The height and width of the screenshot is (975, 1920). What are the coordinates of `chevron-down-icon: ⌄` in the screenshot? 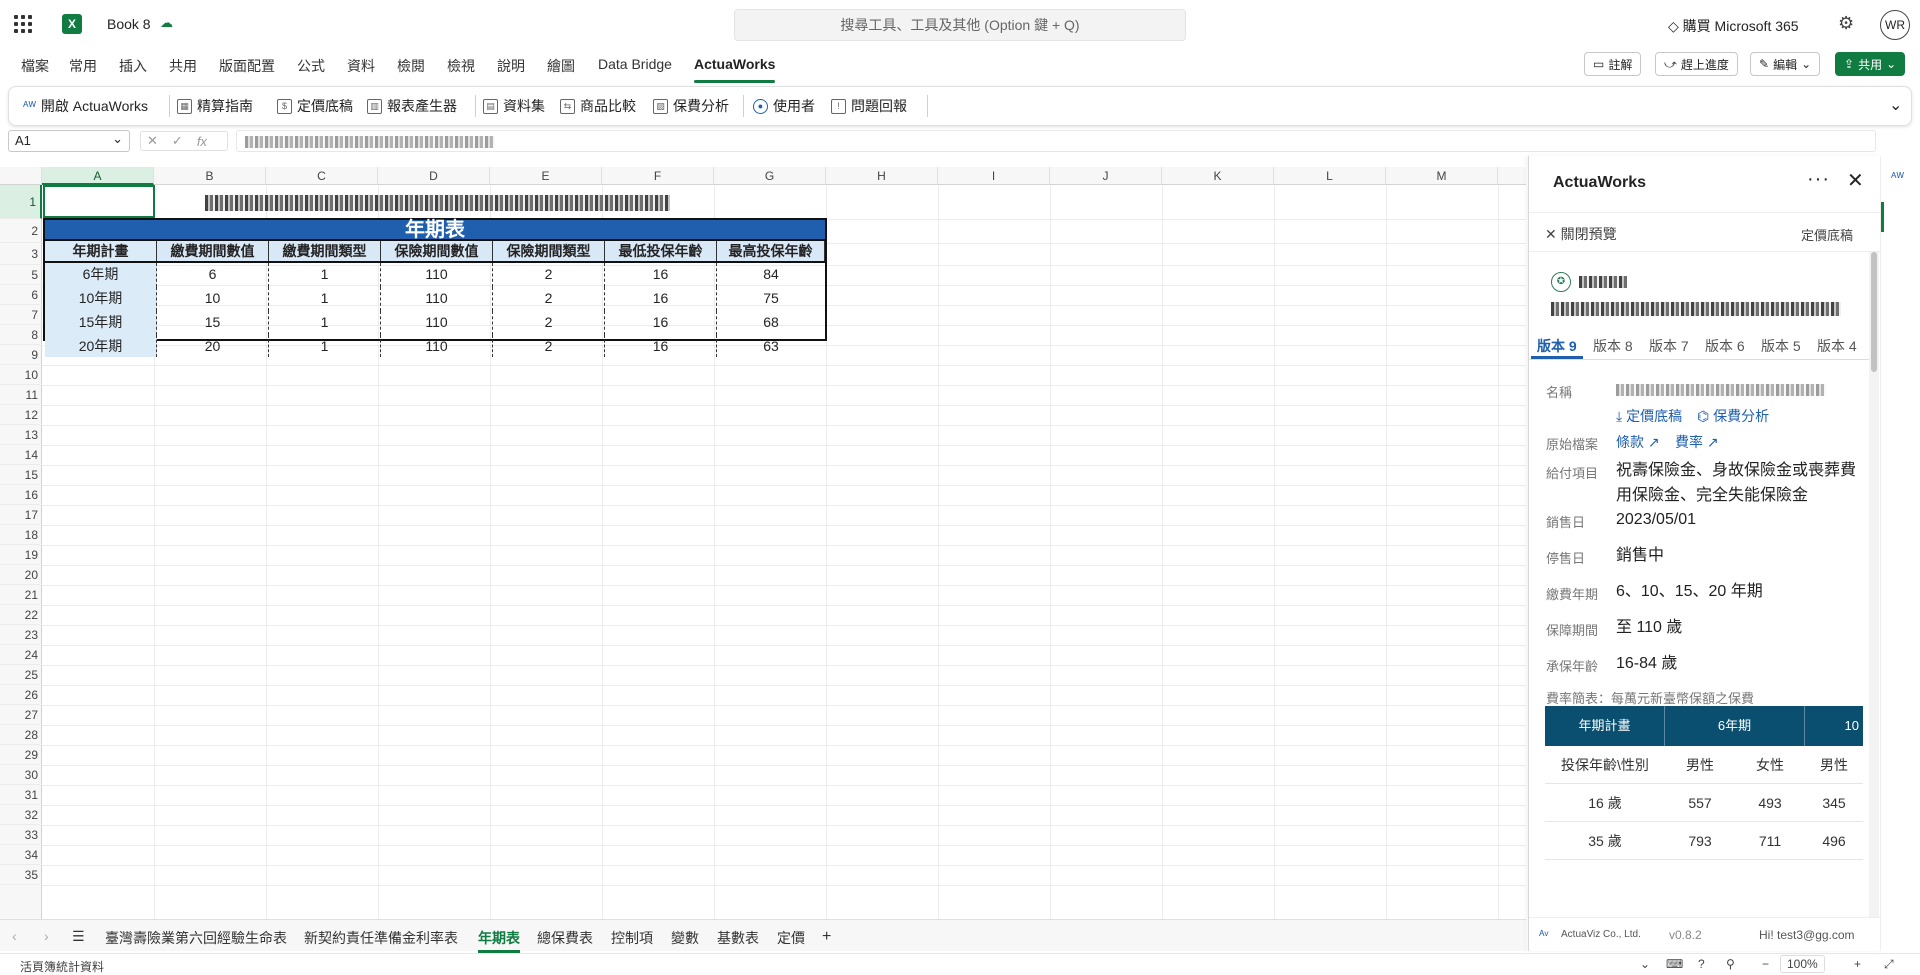 It's located at (1645, 964).